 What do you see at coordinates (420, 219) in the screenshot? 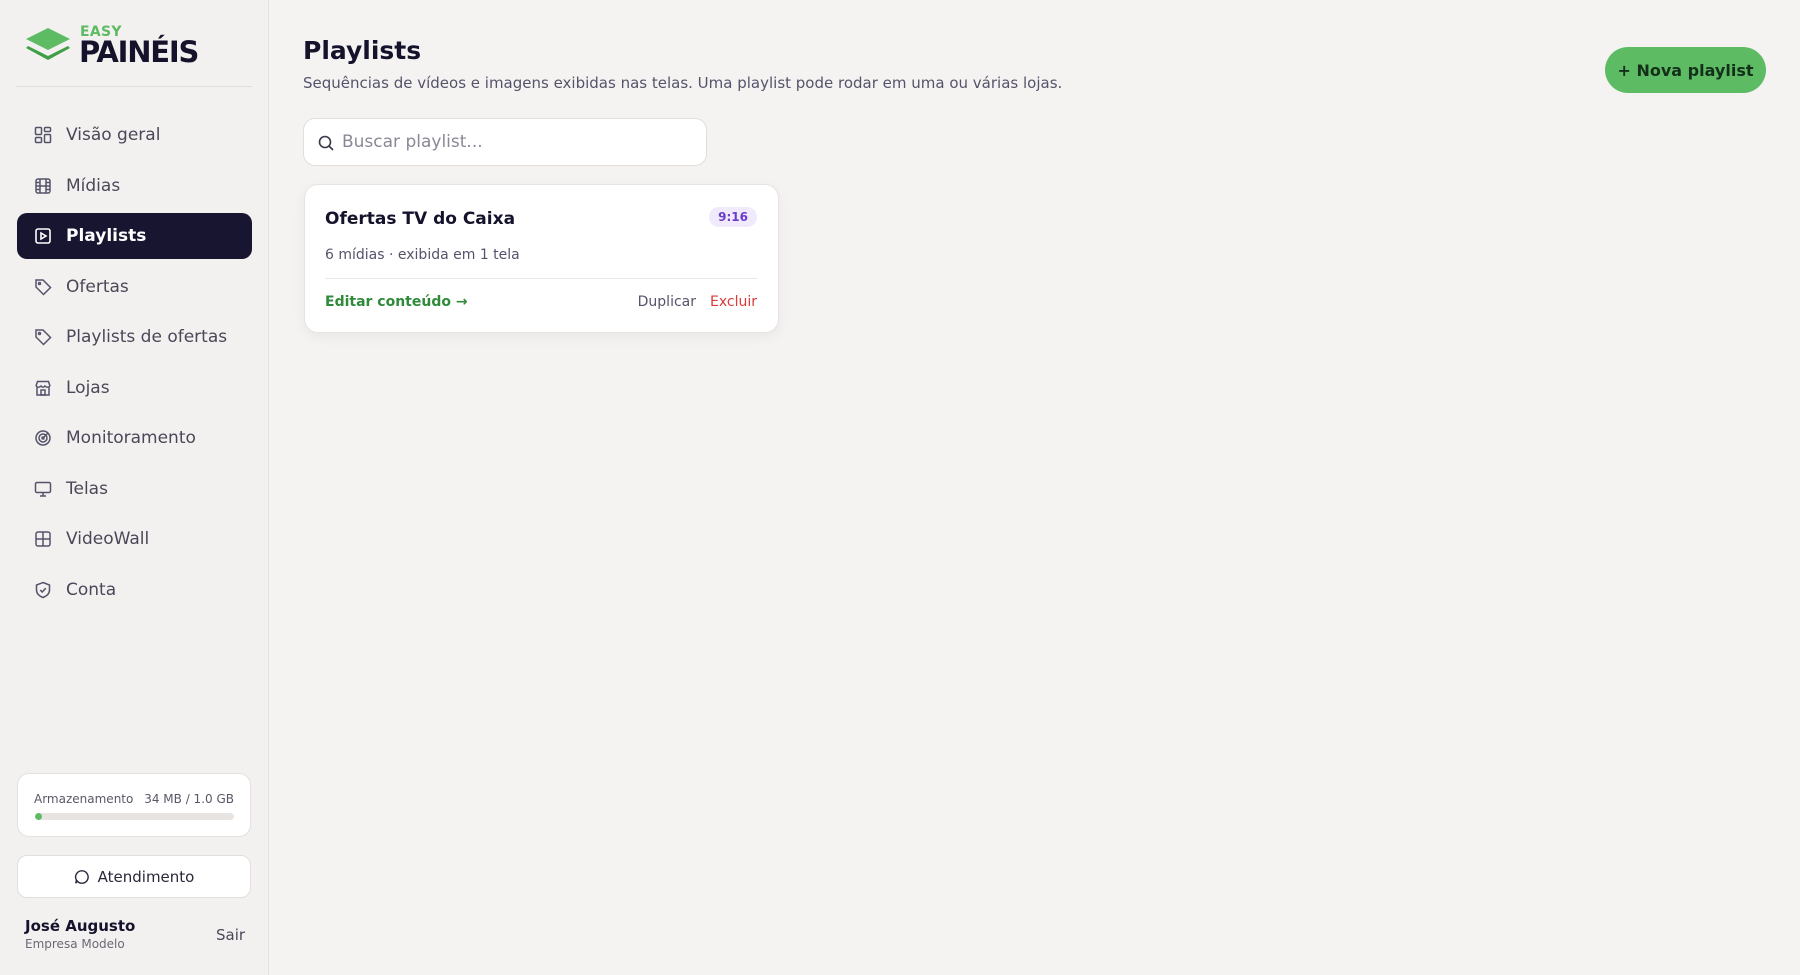
I see `playlist-name: Ofertas TV do Caixa` at bounding box center [420, 219].